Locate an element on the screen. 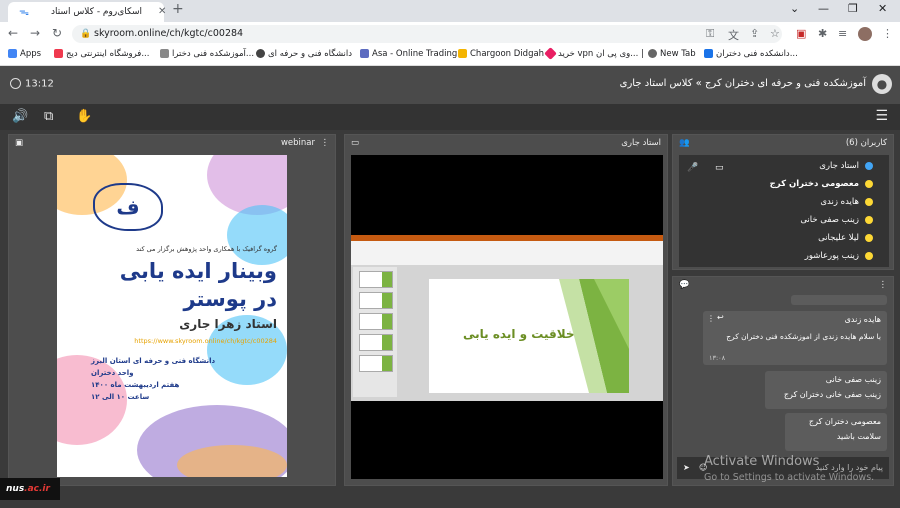 This screenshot has height=508, width=900. back-icon: ← is located at coordinates (13, 33).